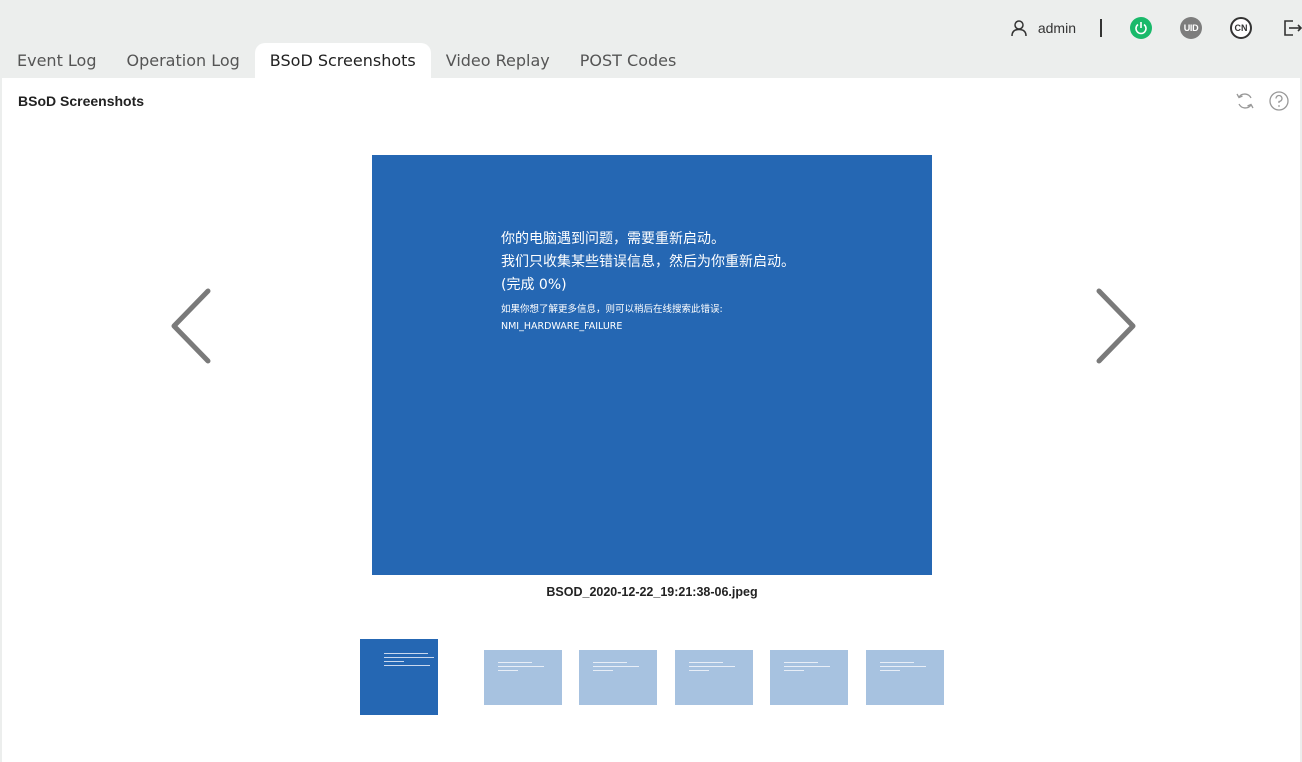 This screenshot has width=1302, height=762. I want to click on user-icon, so click(1019, 28).